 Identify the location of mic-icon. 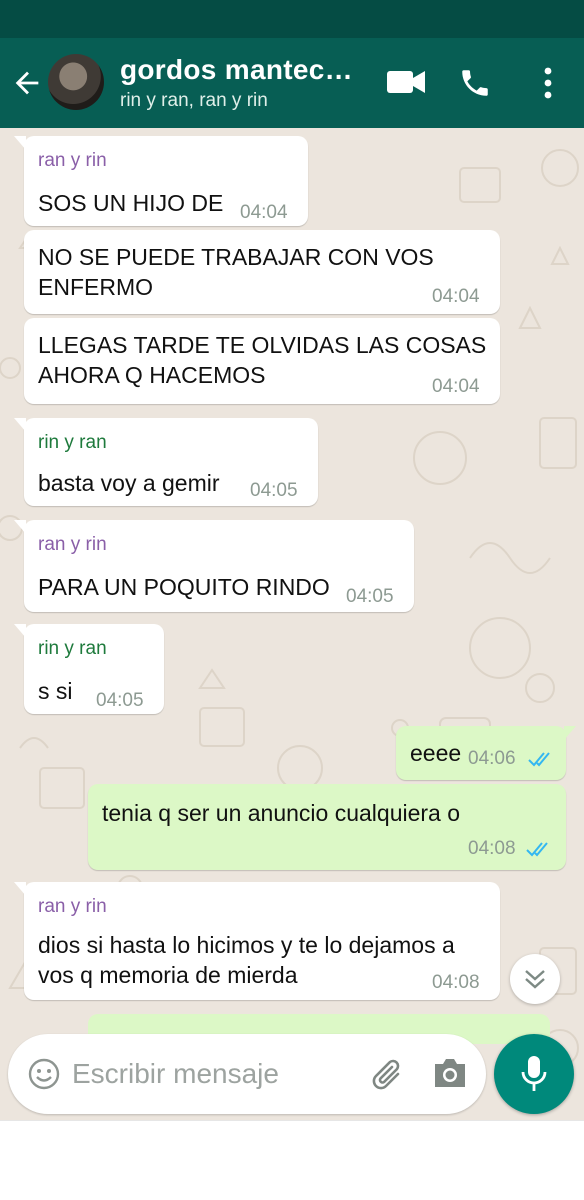
(534, 1073).